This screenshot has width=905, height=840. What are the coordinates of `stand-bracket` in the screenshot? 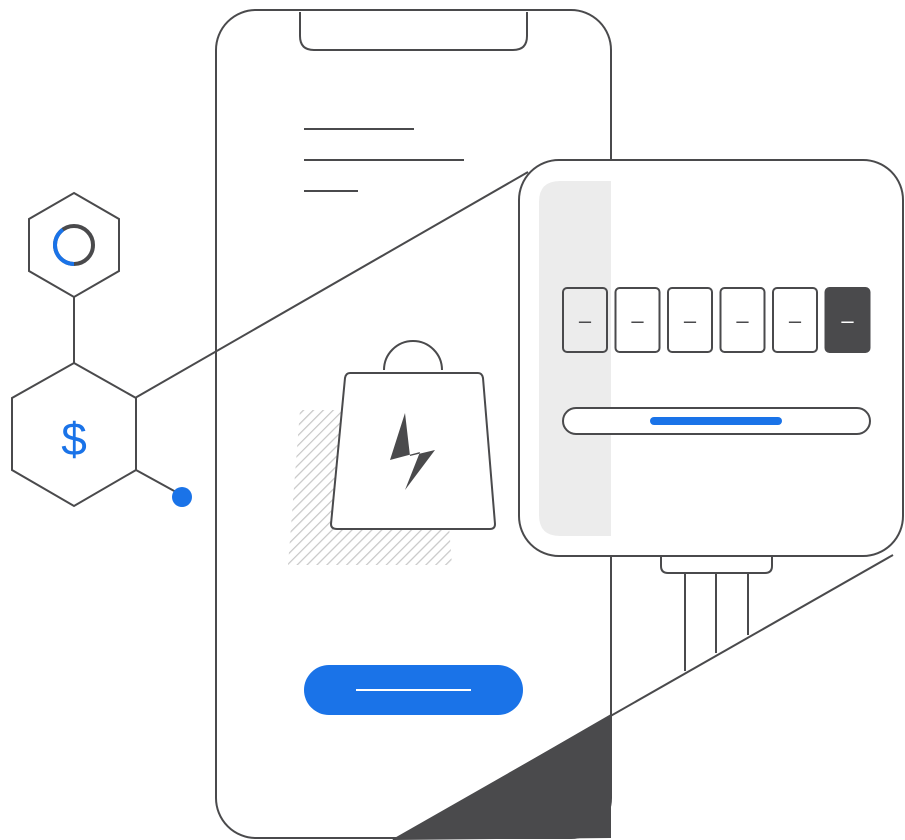 It's located at (716, 565).